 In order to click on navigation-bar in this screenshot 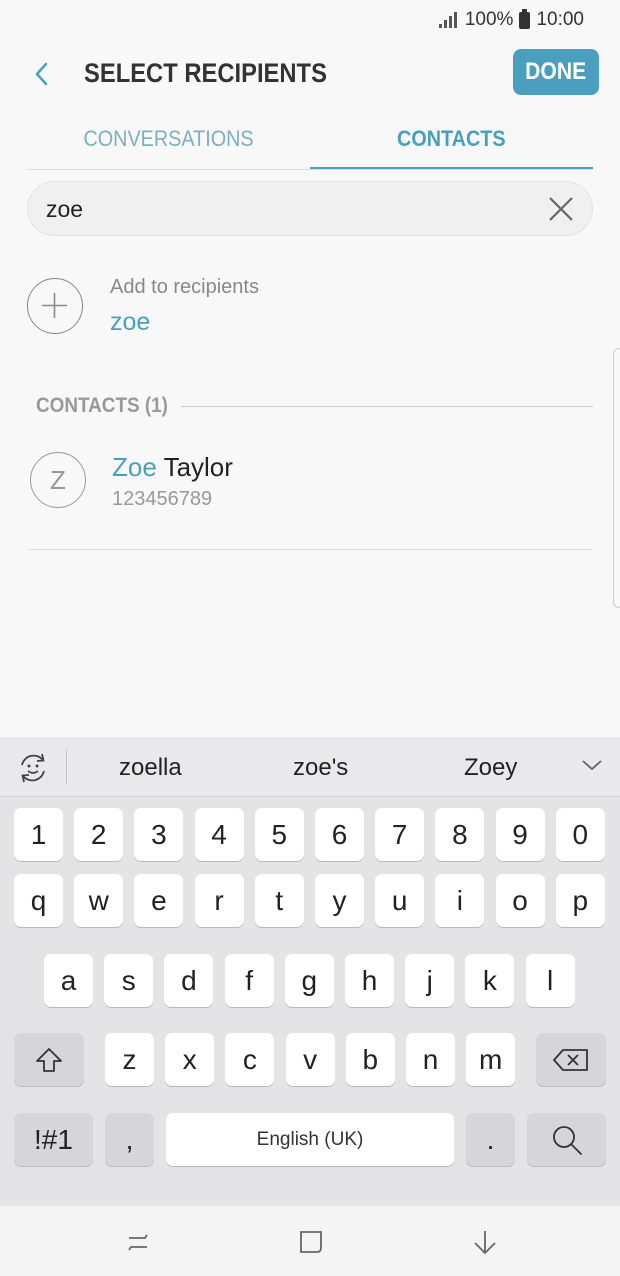, I will do `click(310, 1241)`.